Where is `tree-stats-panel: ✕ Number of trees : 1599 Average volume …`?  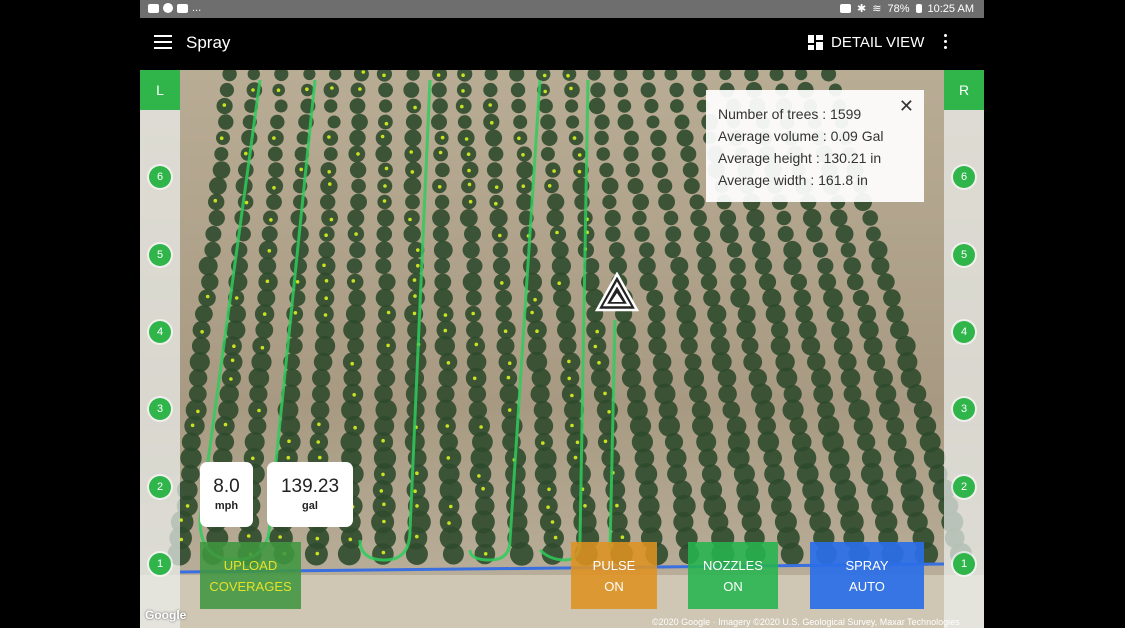
tree-stats-panel: ✕ Number of trees : 1599 Average volume … is located at coordinates (815, 146).